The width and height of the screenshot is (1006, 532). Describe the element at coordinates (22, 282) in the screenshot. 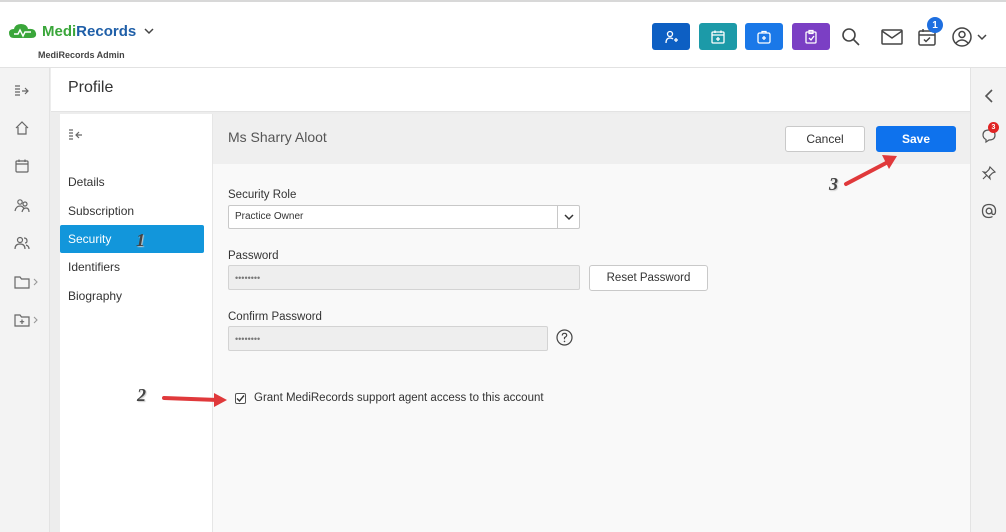

I see `folder-icon` at that location.